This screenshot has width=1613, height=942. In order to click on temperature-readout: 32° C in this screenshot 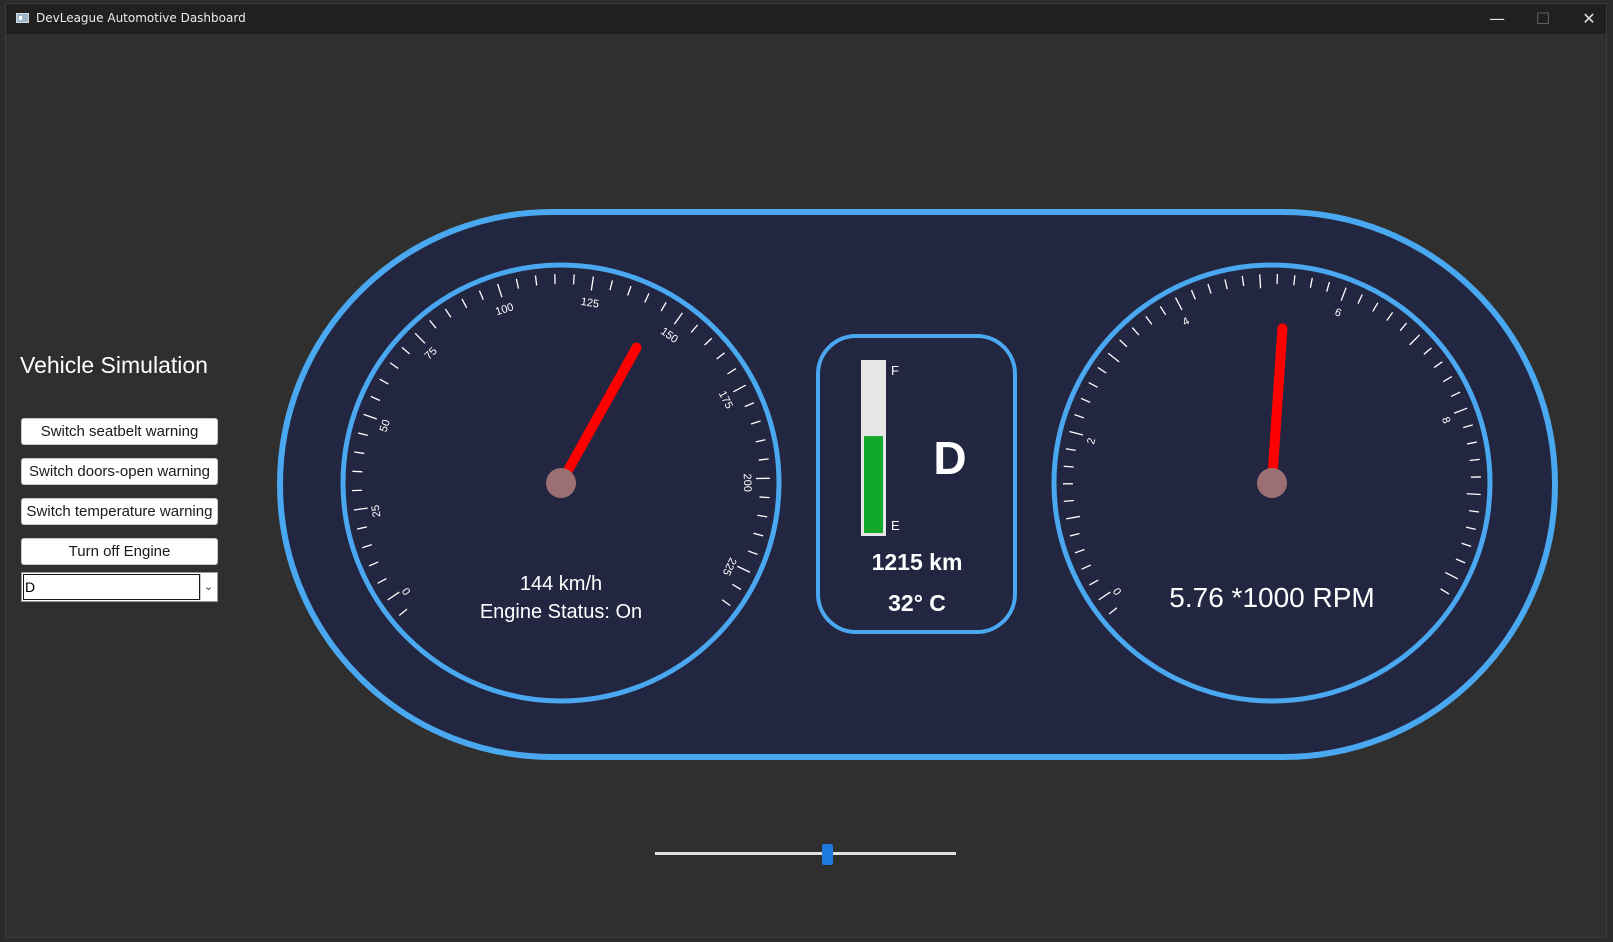, I will do `click(917, 603)`.